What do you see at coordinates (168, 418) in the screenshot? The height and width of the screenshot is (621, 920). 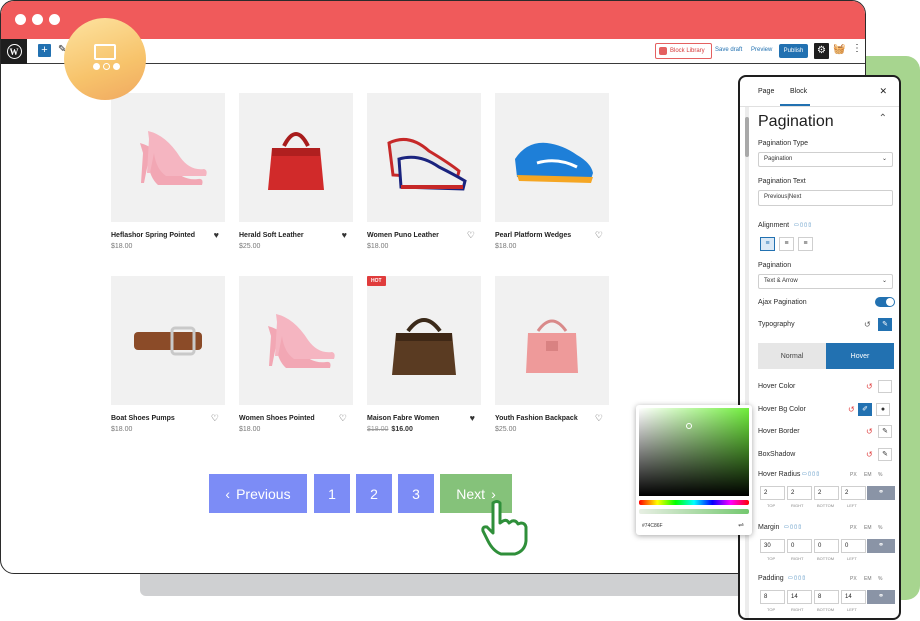 I see `product-name: Boat Shoes Pumps` at bounding box center [168, 418].